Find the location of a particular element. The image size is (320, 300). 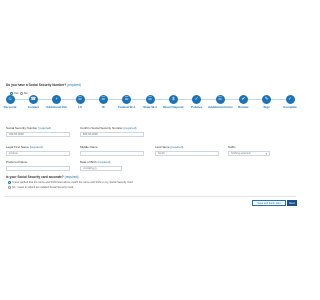

progress-step-label: Sign is located at coordinates (266, 107).